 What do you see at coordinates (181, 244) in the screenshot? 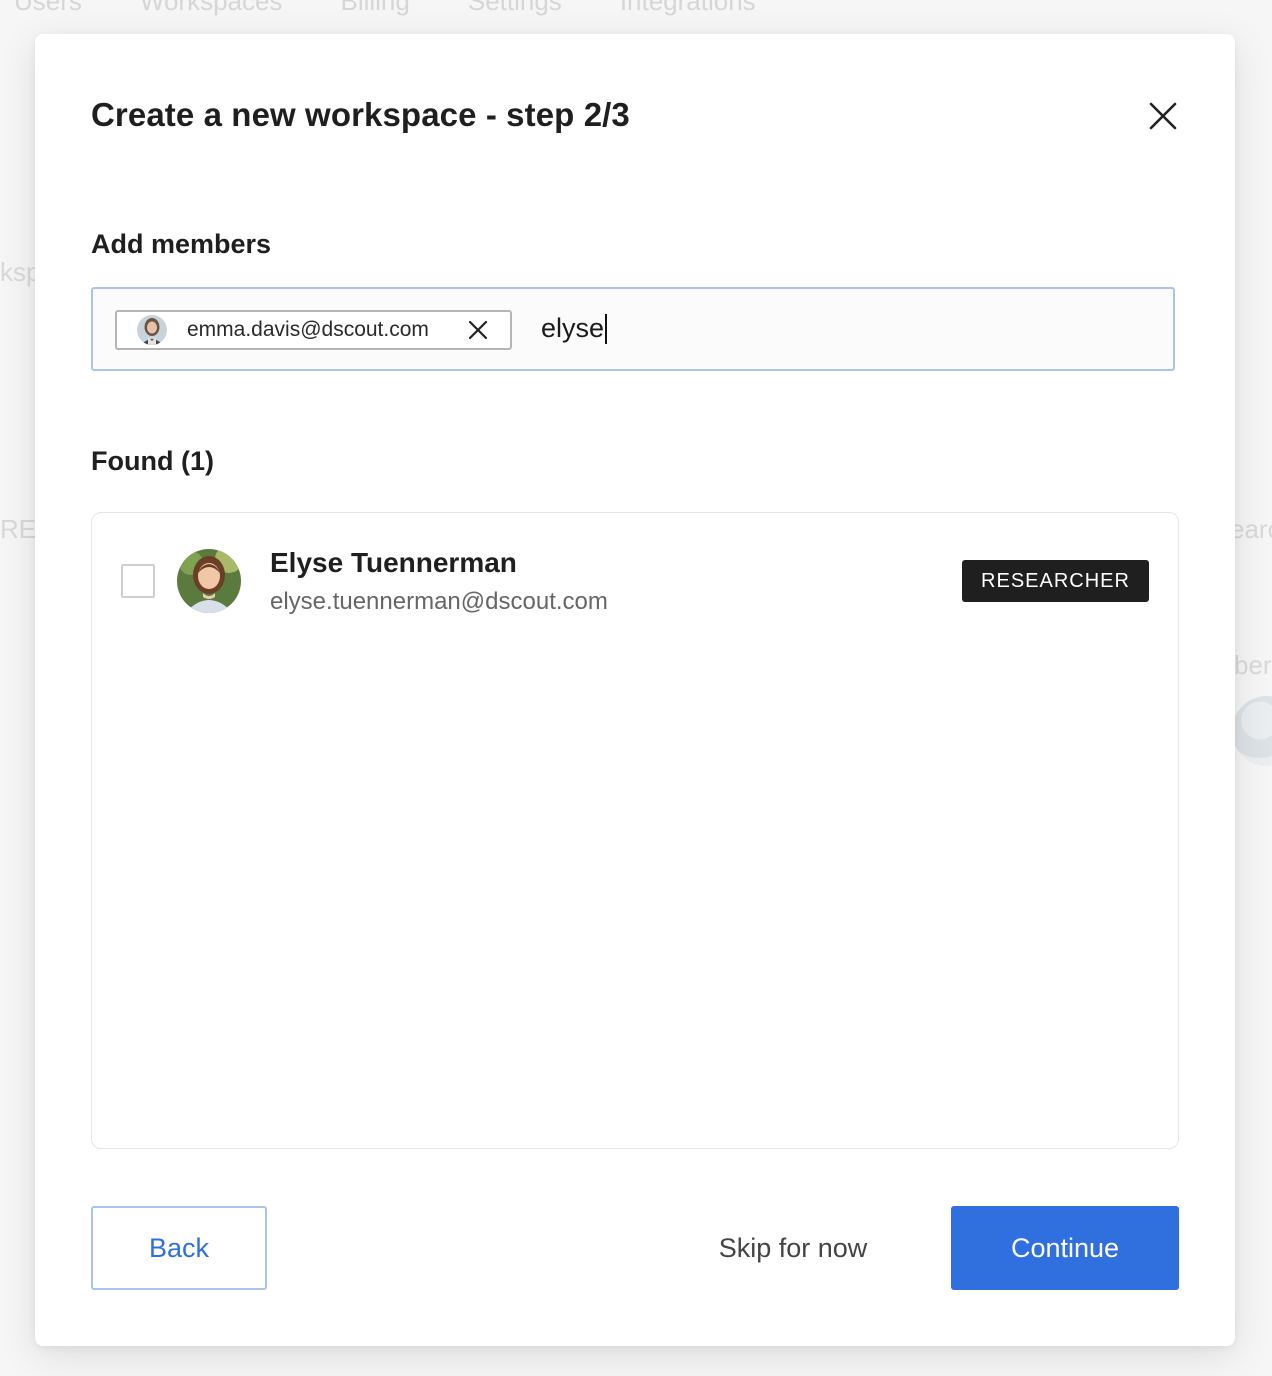
I see `add-members-label: Add members` at bounding box center [181, 244].